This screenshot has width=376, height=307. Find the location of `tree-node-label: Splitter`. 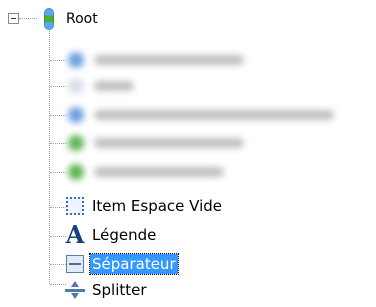

tree-node-label: Splitter is located at coordinates (119, 290).